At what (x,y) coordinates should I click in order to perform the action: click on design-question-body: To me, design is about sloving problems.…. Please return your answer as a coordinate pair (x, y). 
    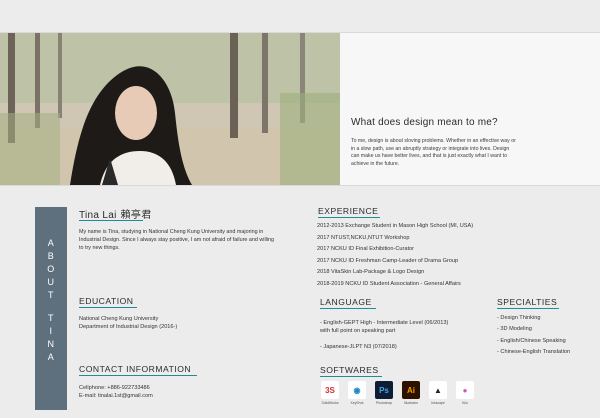
    Looking at the image, I should click on (433, 152).